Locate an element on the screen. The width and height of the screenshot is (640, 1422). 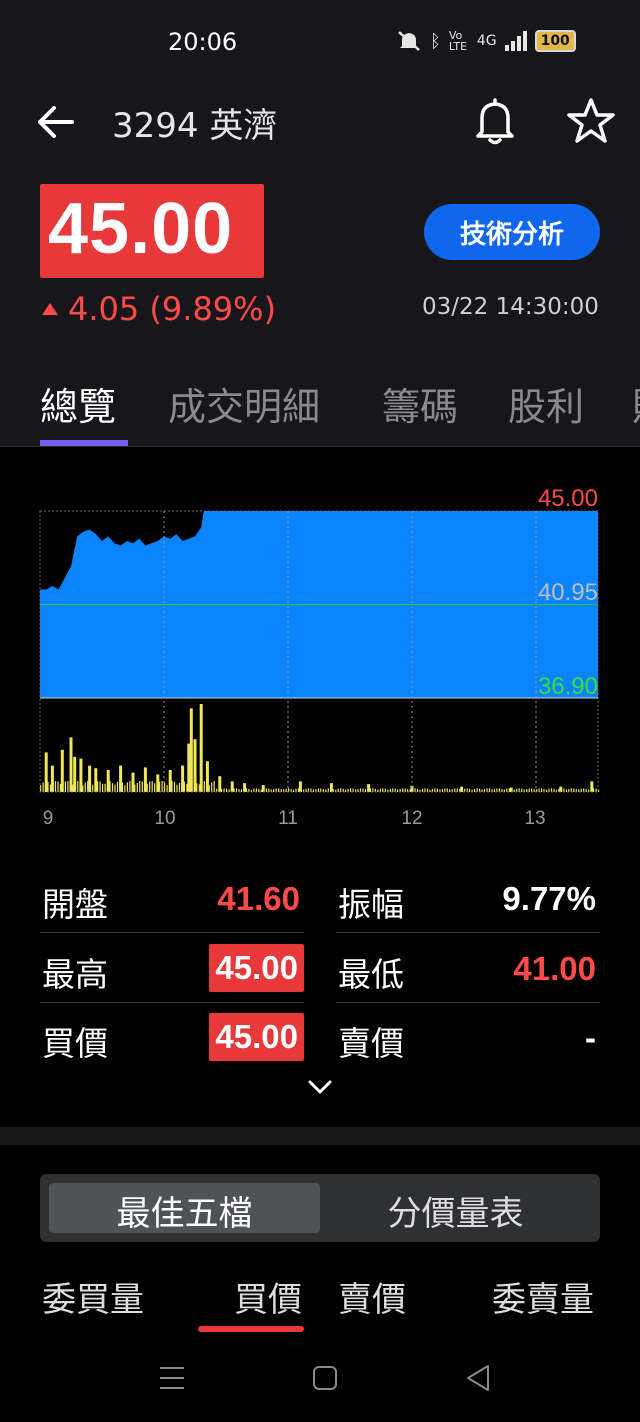
status-icons: ᛒ Vo LTE 4G 100 is located at coordinates (486, 41).